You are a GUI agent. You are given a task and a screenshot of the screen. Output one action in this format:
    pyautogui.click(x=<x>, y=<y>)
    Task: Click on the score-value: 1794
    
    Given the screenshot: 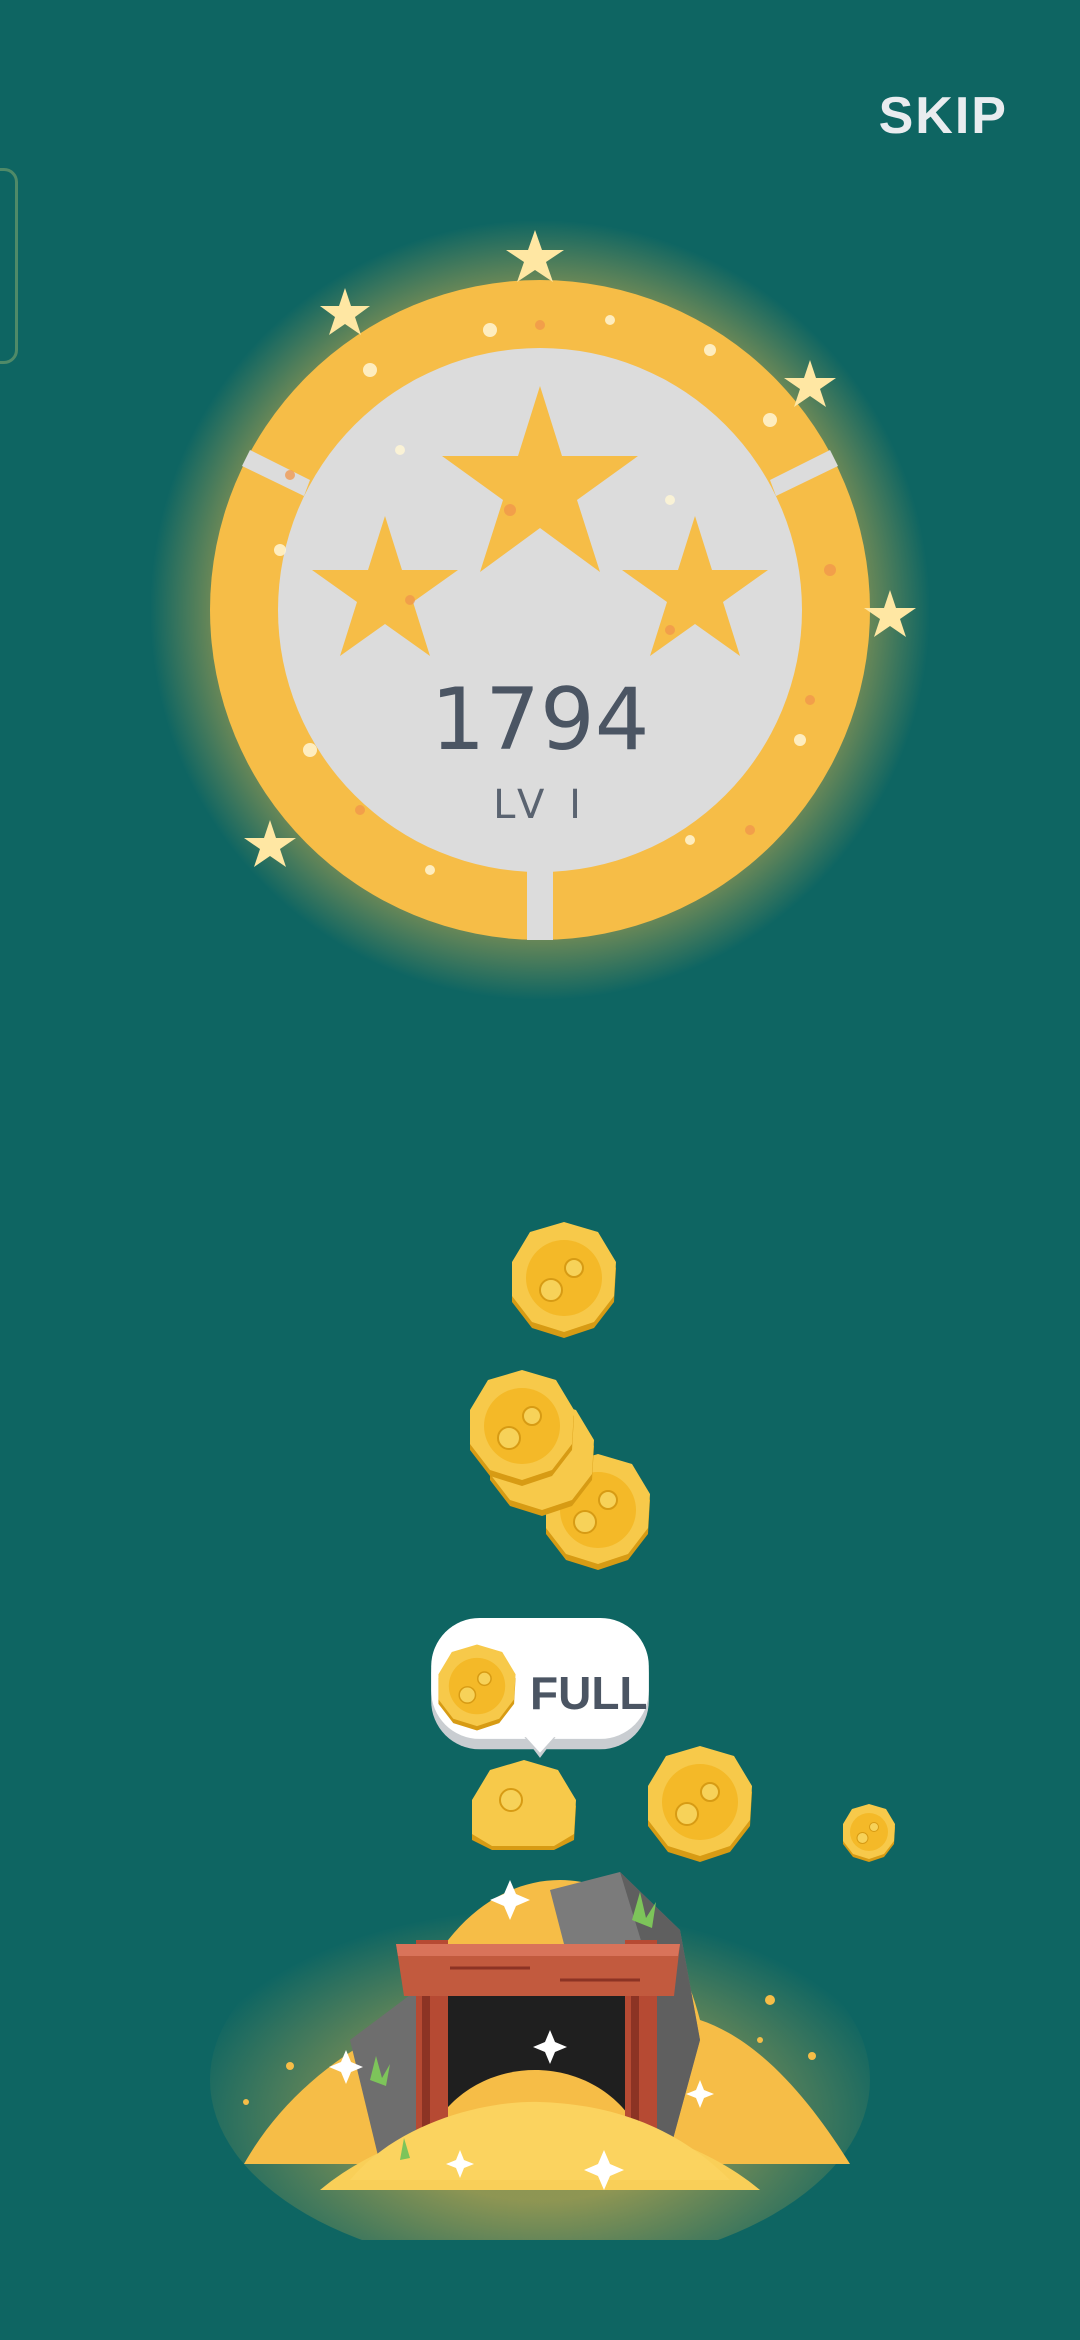 What is the action you would take?
    pyautogui.click(x=540, y=720)
    